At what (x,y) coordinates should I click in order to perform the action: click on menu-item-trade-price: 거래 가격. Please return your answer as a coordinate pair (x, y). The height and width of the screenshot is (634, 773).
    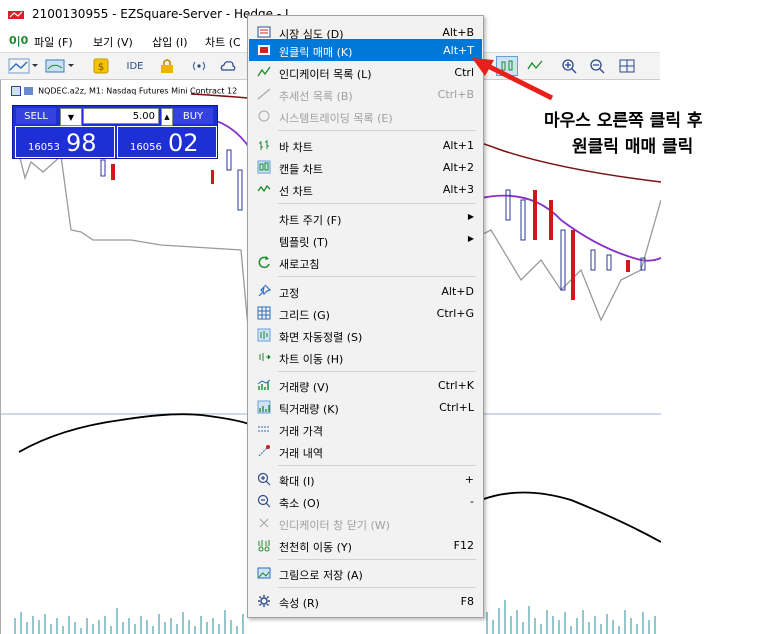
    Looking at the image, I should click on (365, 429).